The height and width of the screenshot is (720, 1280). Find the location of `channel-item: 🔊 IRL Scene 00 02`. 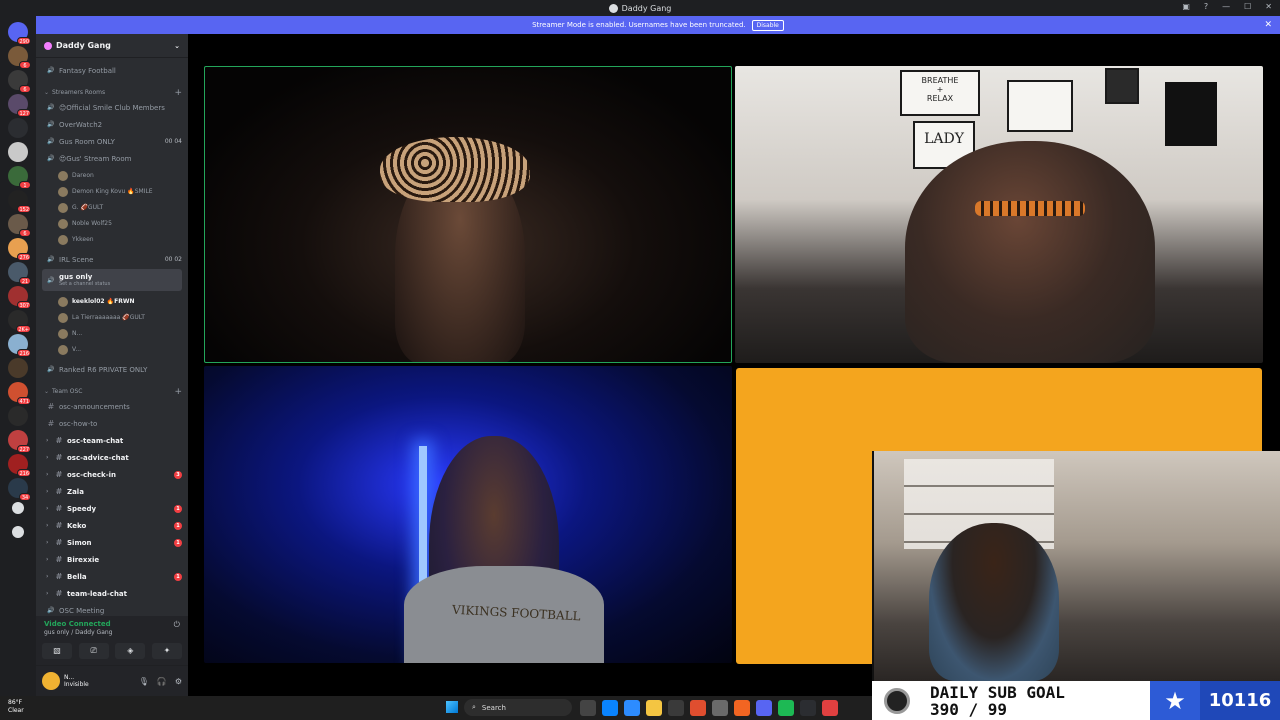

channel-item: 🔊 IRL Scene 00 02 is located at coordinates (112, 259).